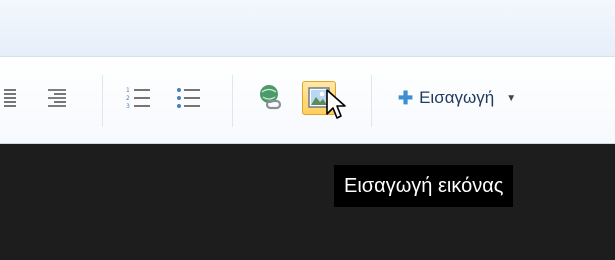 The width and height of the screenshot is (615, 260). Describe the element at coordinates (128, 106) in the screenshot. I see `svg-text: 3` at that location.